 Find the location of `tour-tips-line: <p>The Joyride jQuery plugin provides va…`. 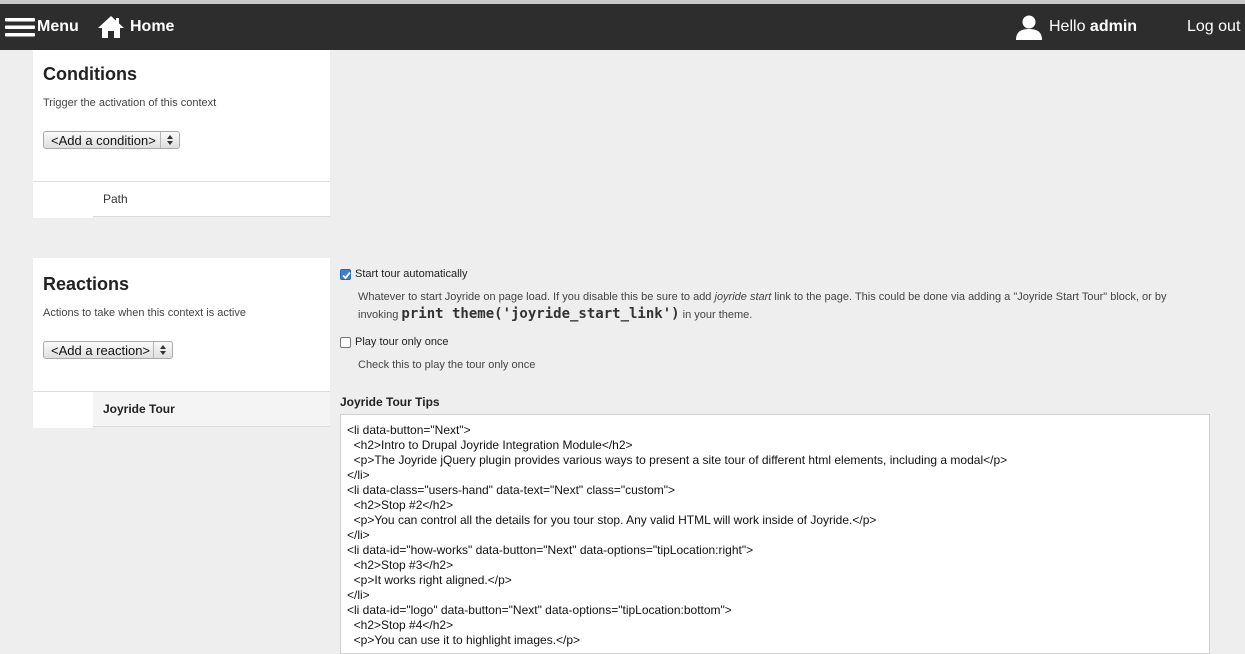

tour-tips-line: <p>The Joyride jQuery plugin provides va… is located at coordinates (677, 460).